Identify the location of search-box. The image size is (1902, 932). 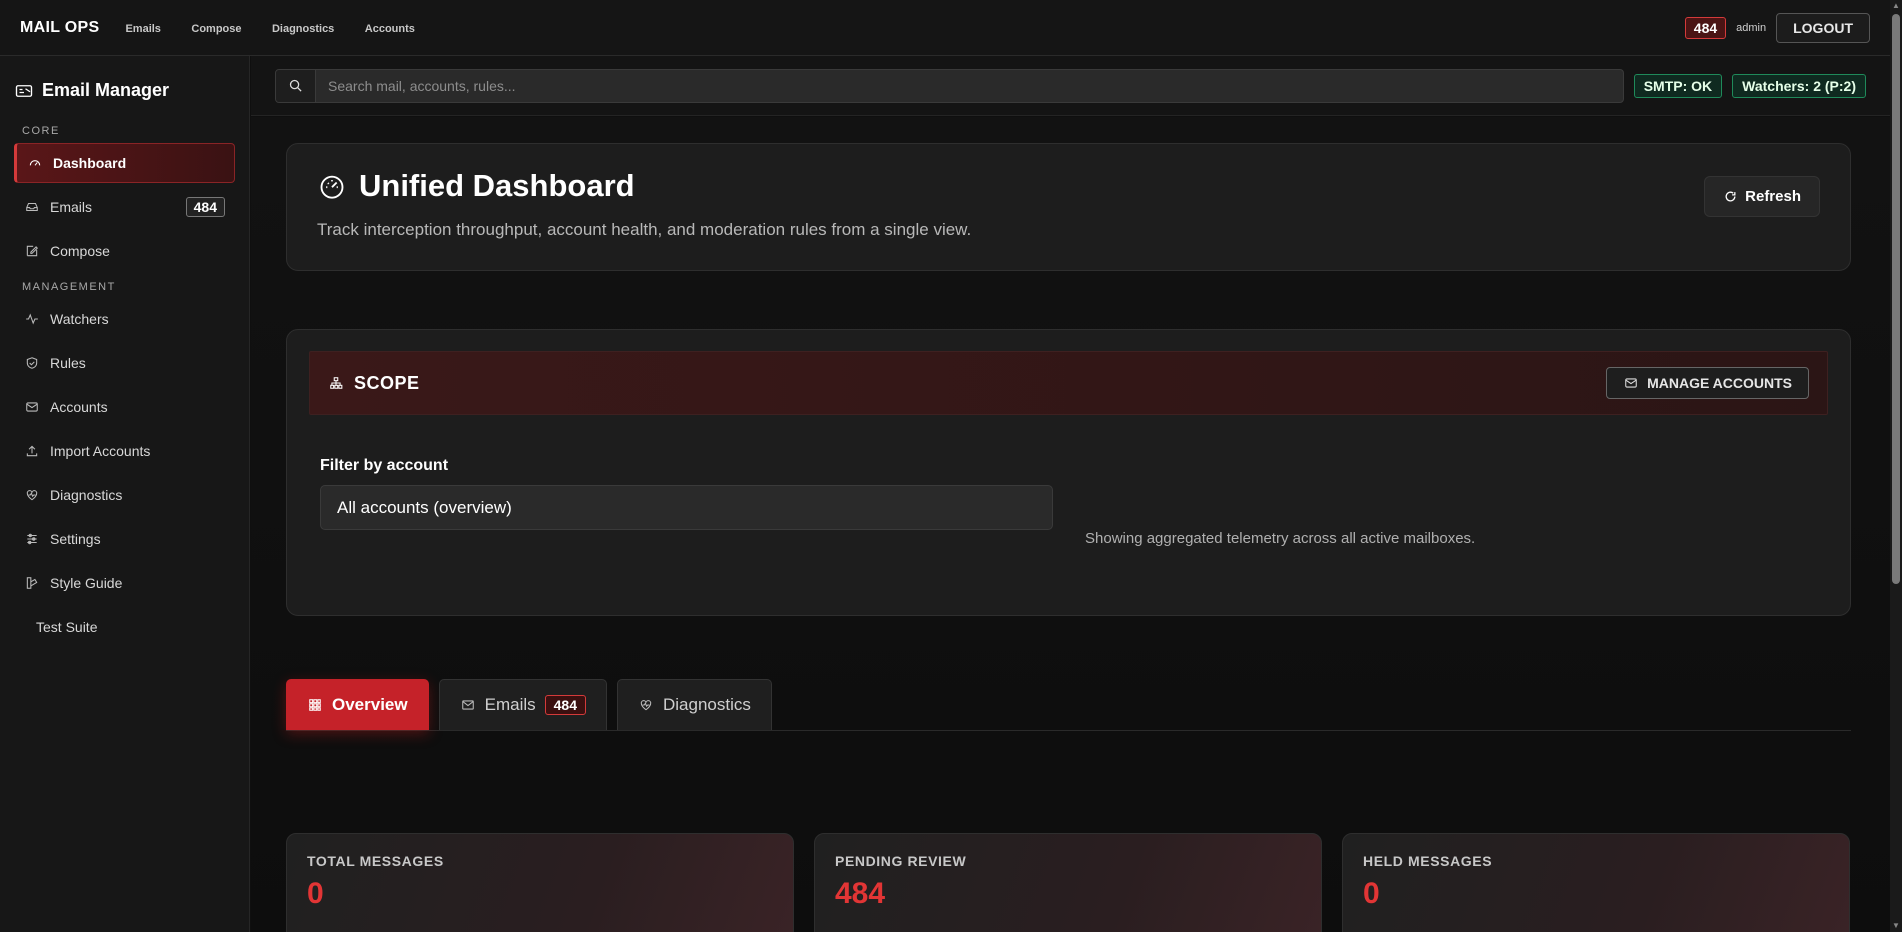
(949, 85).